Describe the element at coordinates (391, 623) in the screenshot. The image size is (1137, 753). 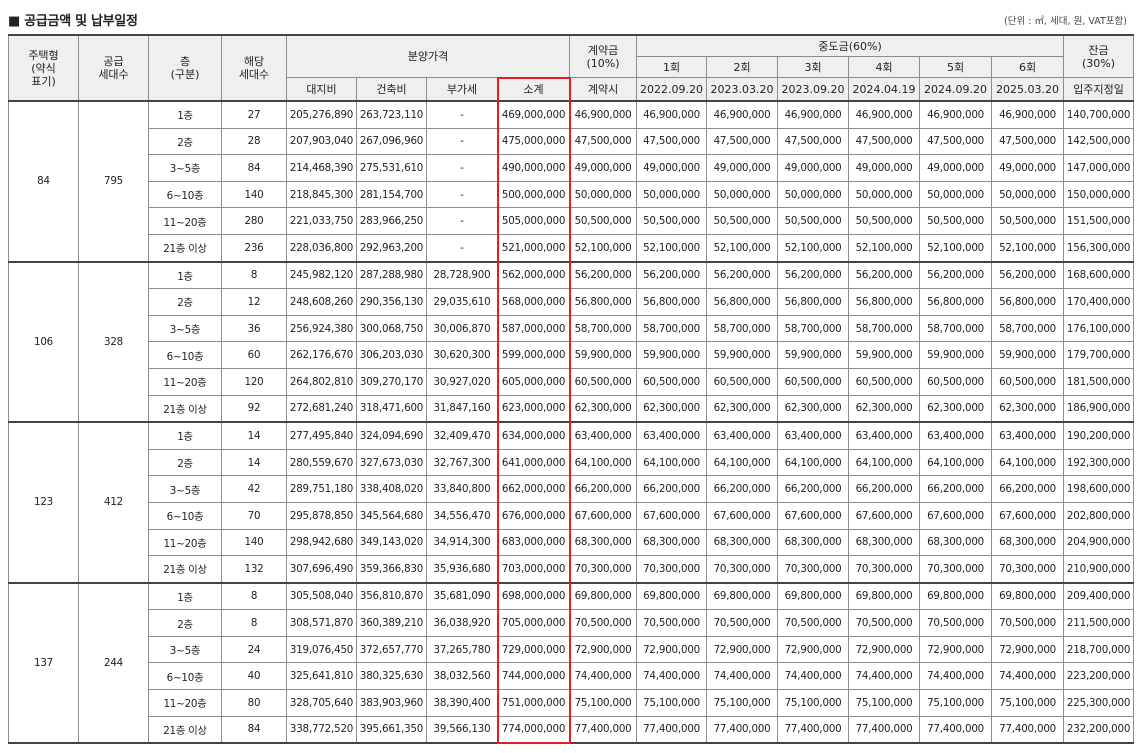
I see `cell-building: 360,389,210` at that location.